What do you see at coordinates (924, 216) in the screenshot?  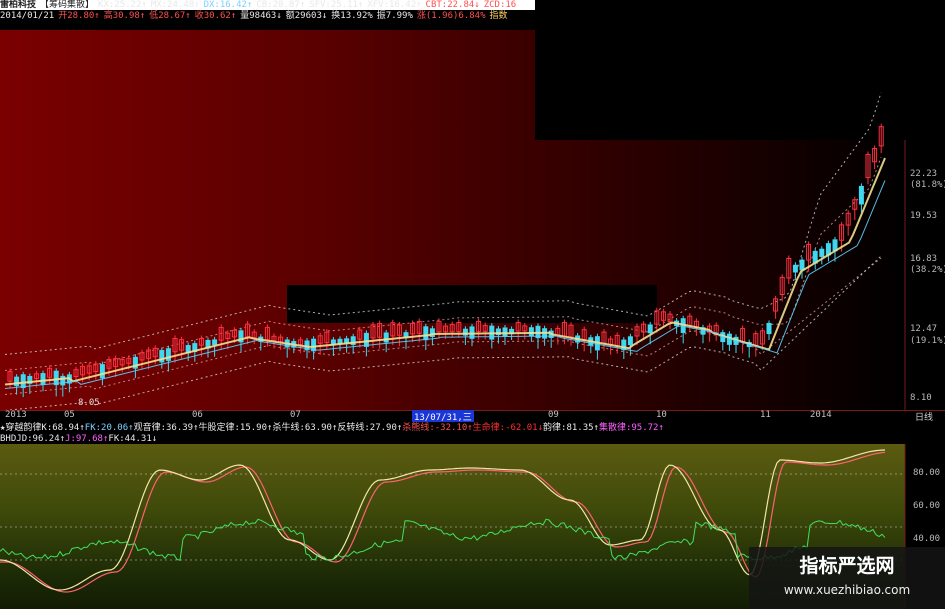 I see `price-tick-2: 19.53` at bounding box center [924, 216].